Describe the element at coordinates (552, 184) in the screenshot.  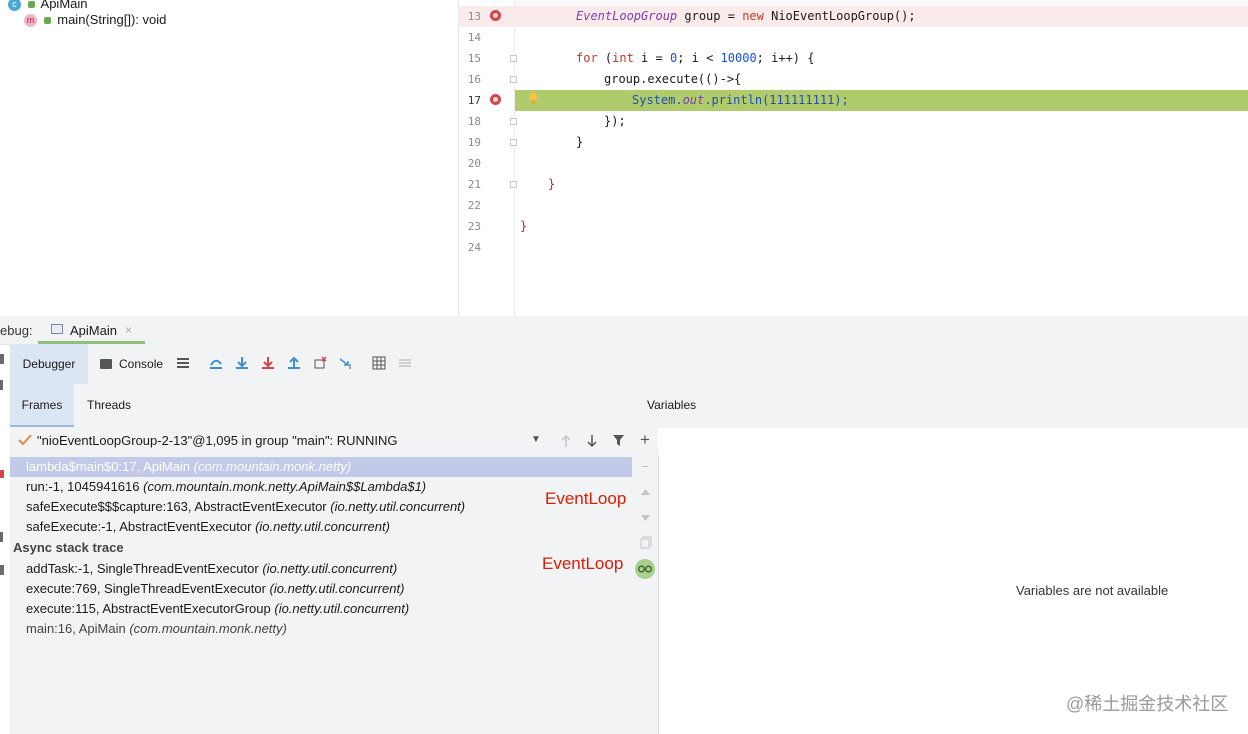
I see `code-line-21: }` at that location.